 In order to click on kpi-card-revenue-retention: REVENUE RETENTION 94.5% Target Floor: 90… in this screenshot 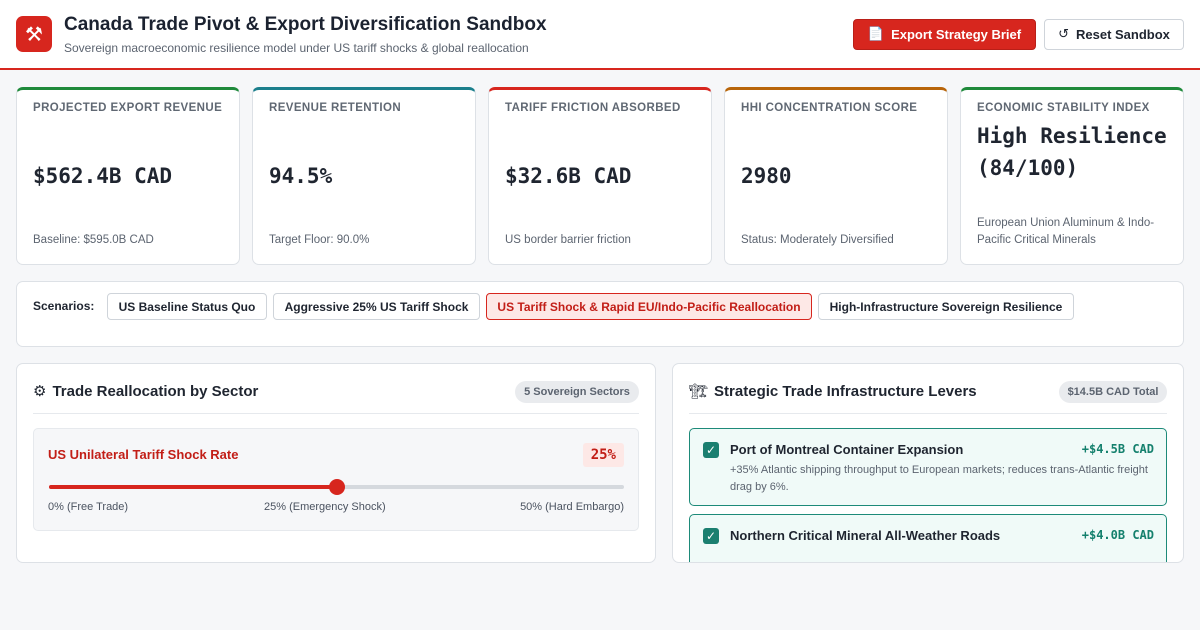, I will do `click(364, 176)`.